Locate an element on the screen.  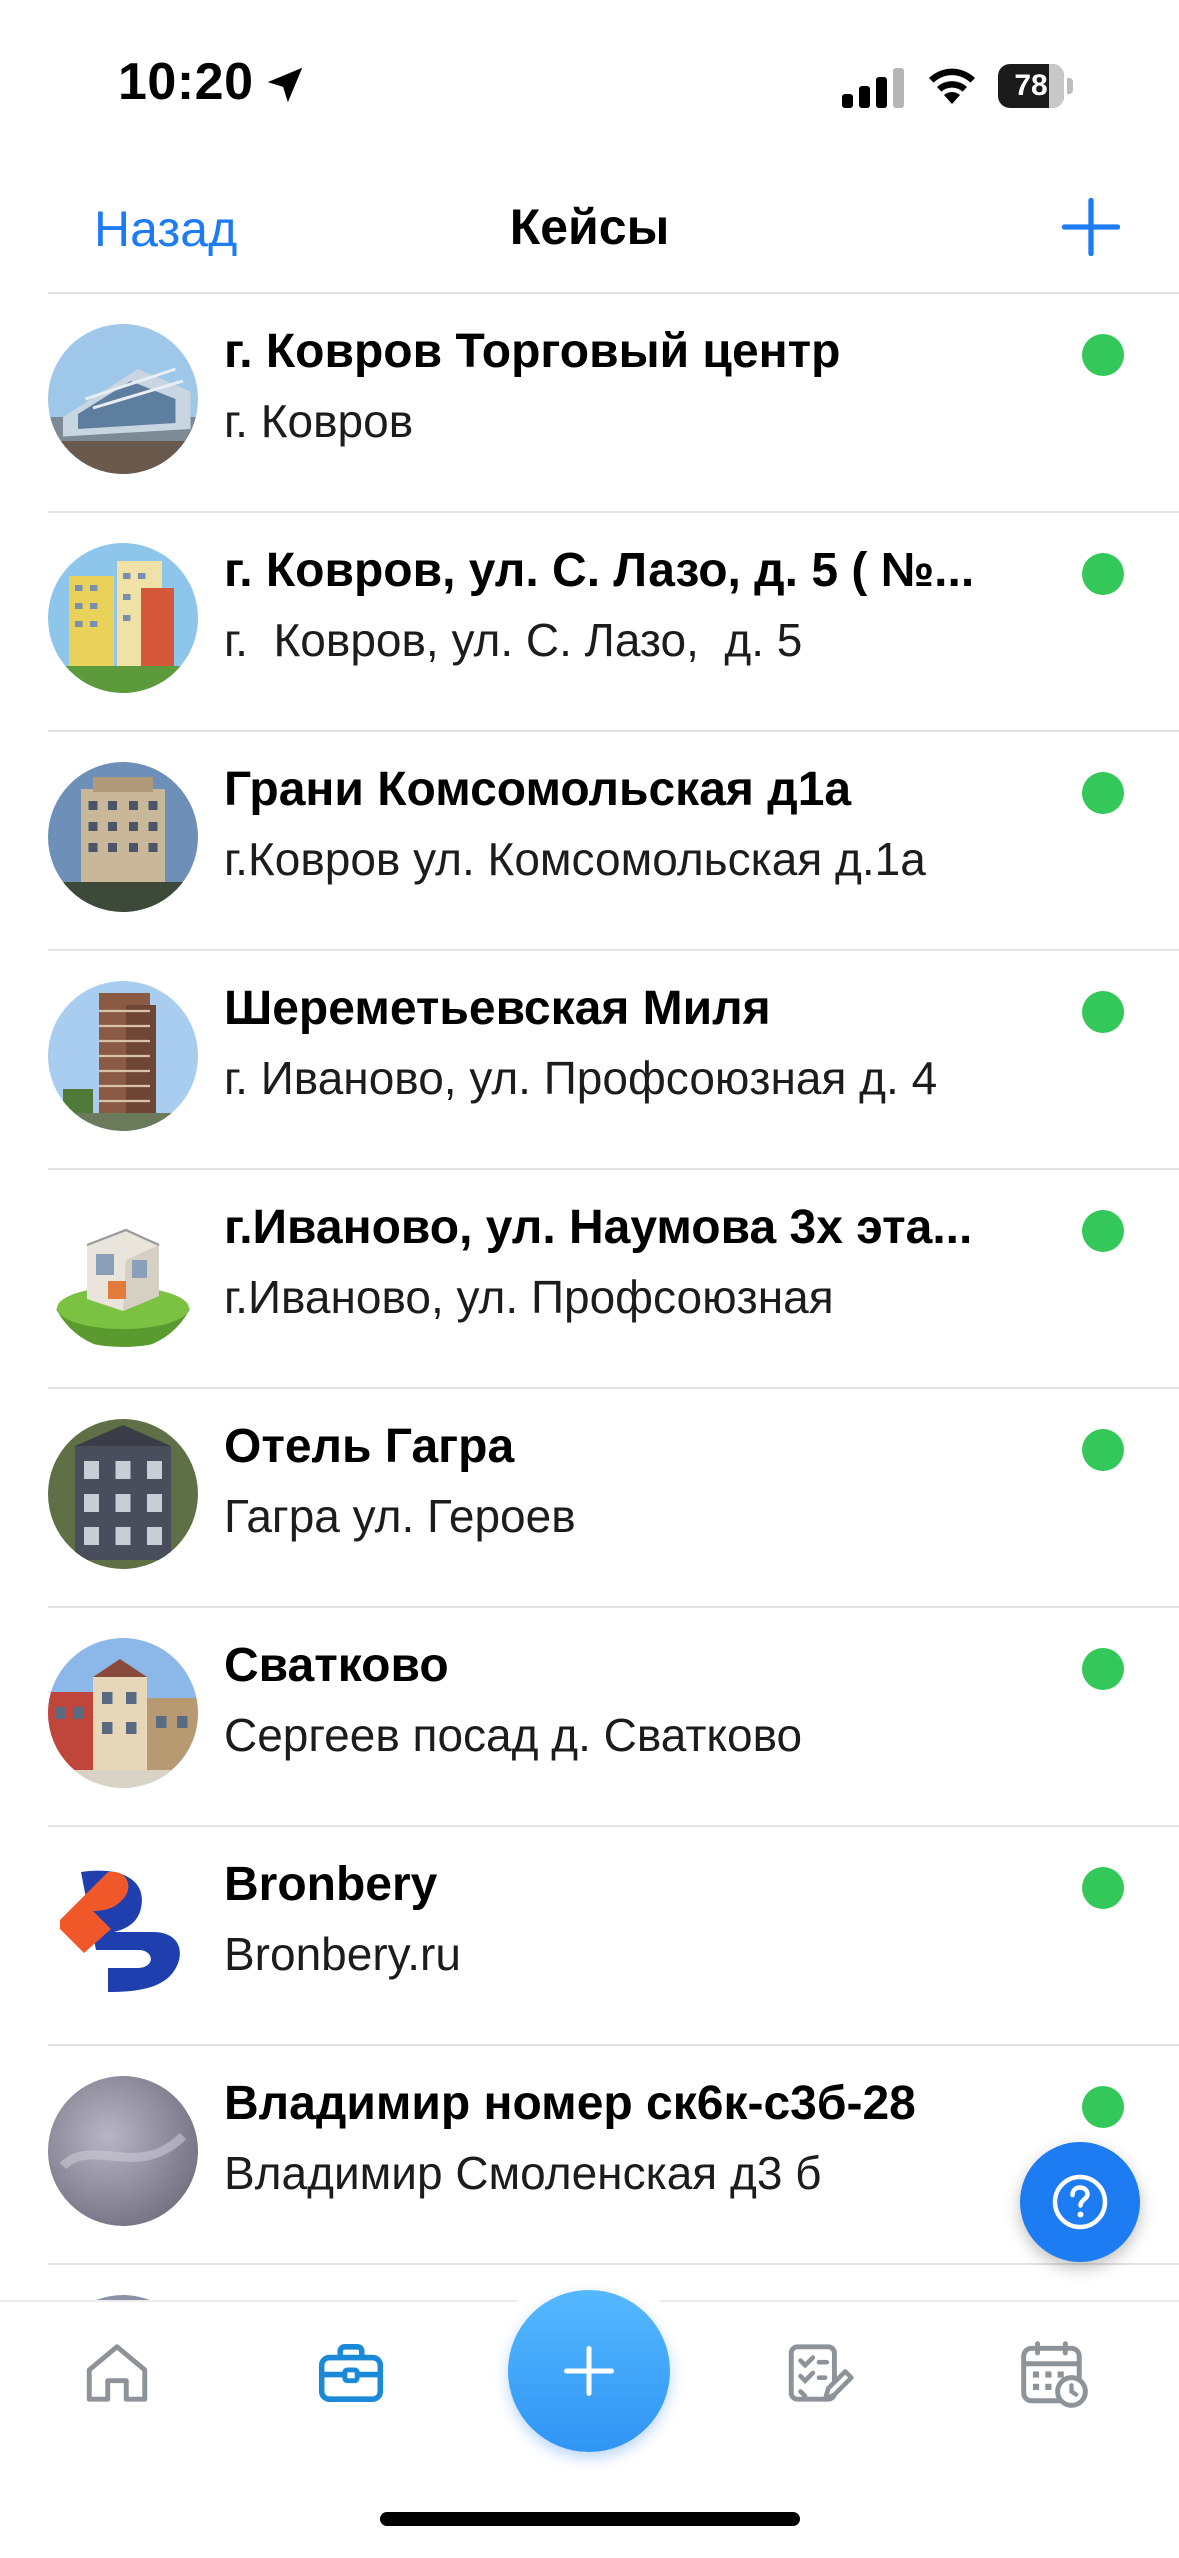
bronbery-logo is located at coordinates (123, 1932).